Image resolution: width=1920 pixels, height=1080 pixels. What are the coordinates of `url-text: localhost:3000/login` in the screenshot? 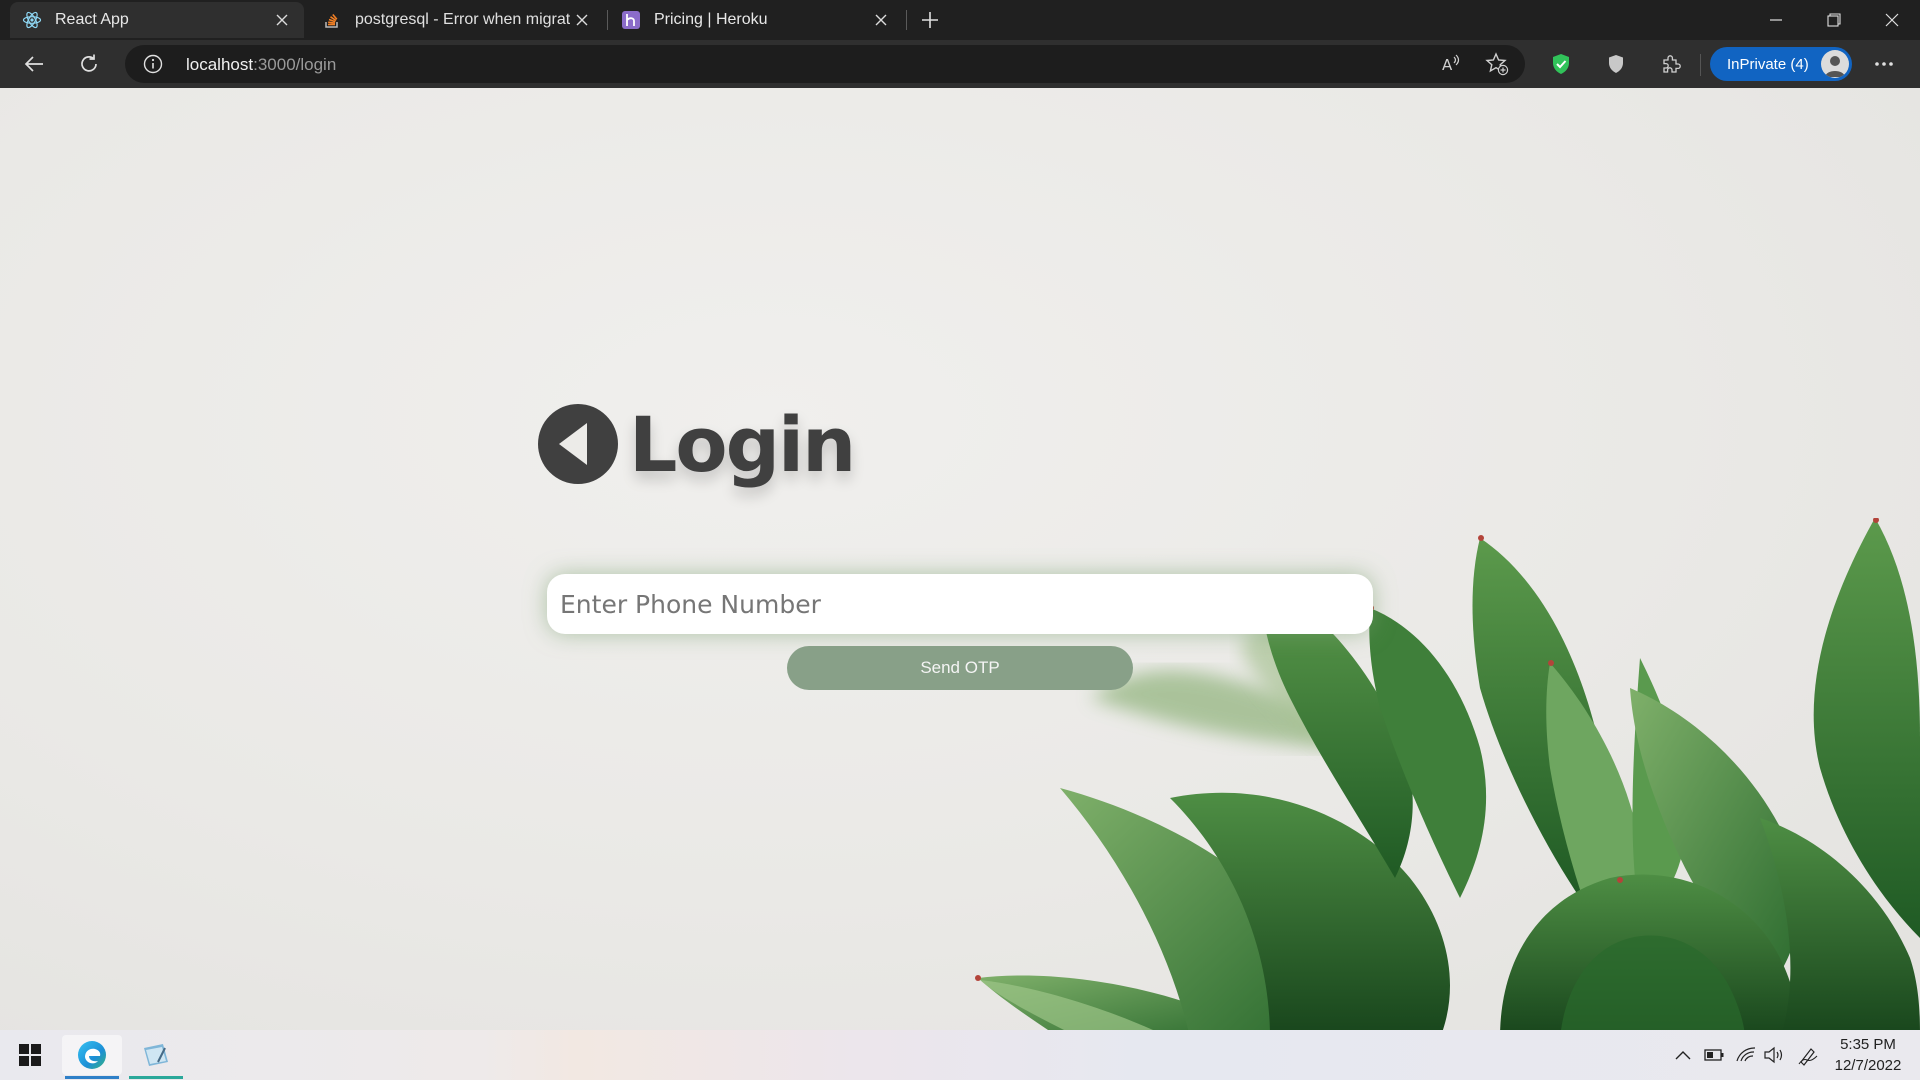 It's located at (261, 64).